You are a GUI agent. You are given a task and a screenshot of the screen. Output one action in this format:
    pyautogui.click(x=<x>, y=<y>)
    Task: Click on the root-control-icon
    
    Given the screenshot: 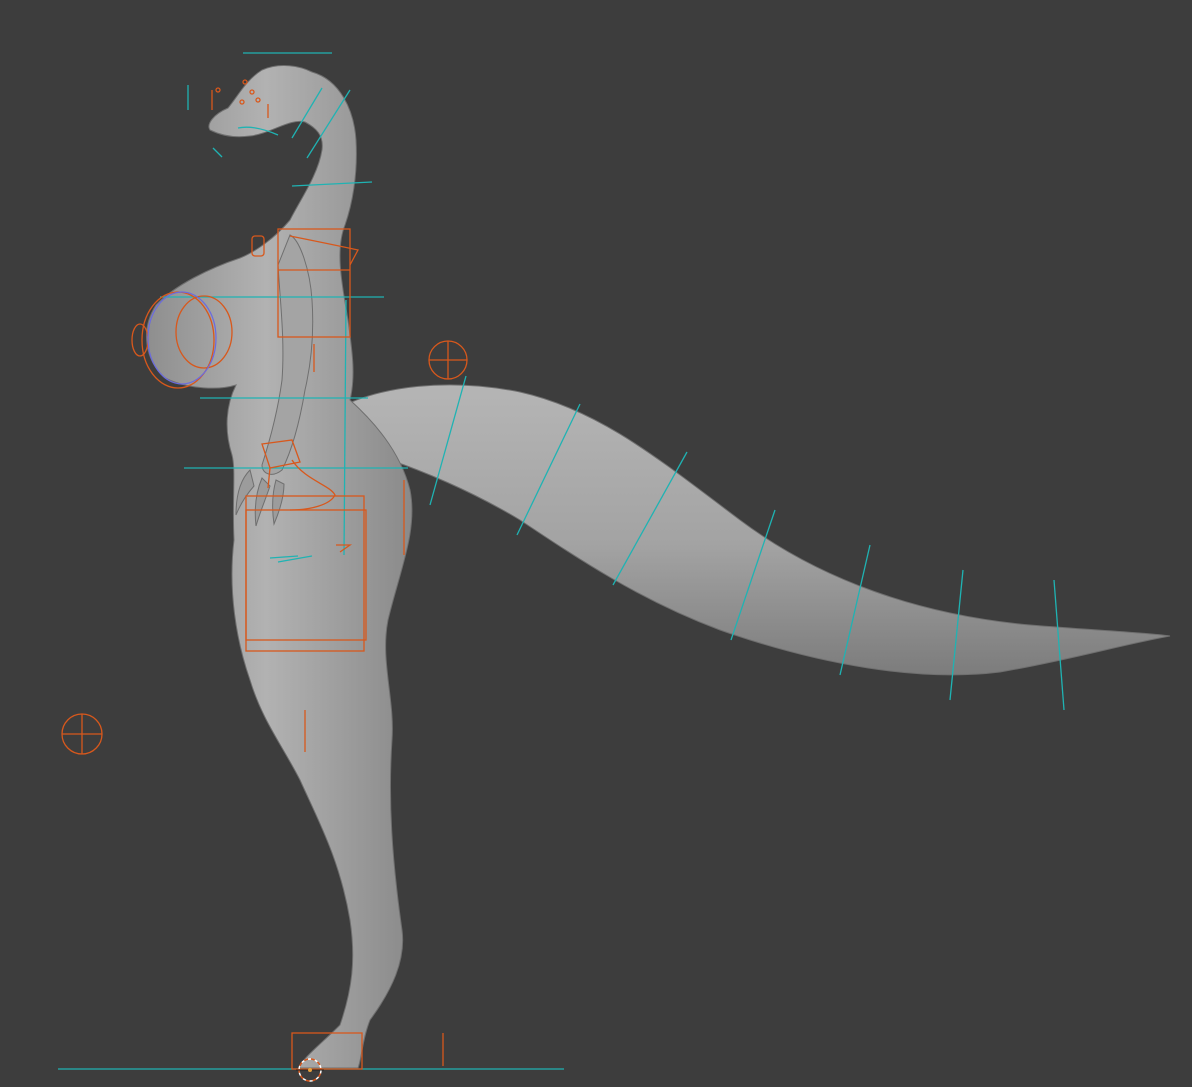 What is the action you would take?
    pyautogui.click(x=82, y=734)
    